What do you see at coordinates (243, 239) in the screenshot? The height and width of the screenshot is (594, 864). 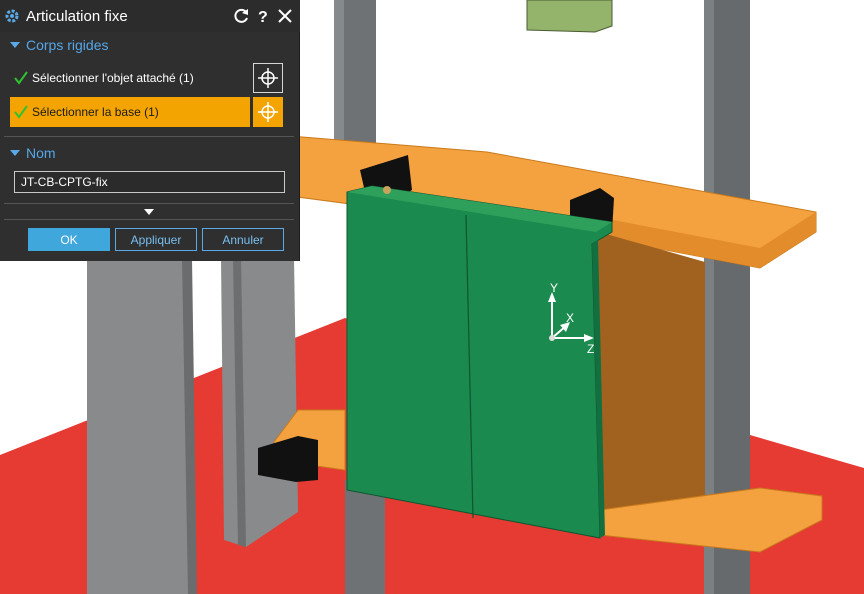 I see `cancel-button: Annuler` at bounding box center [243, 239].